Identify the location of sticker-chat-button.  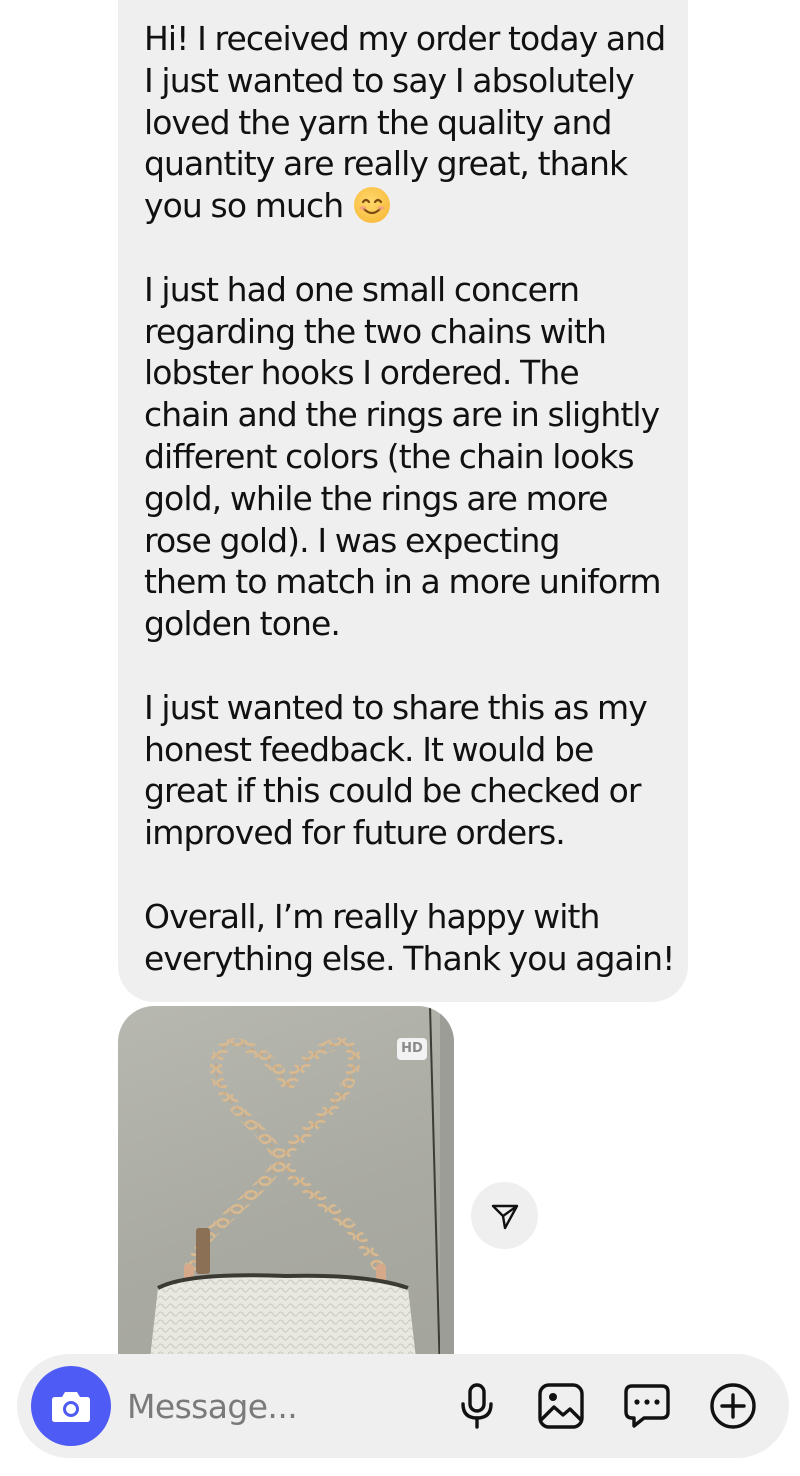
(647, 1406).